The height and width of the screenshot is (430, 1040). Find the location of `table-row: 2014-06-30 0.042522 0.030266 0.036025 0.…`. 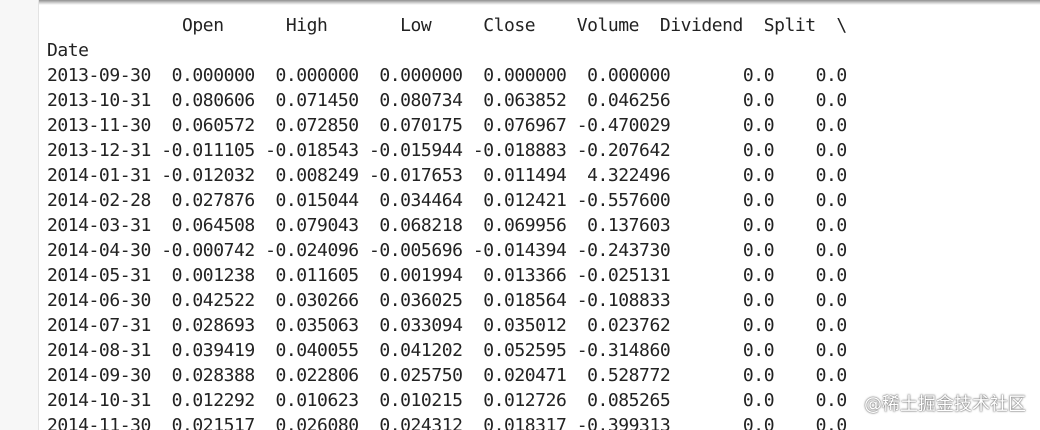

table-row: 2014-06-30 0.042522 0.030266 0.036025 0.… is located at coordinates (447, 300).